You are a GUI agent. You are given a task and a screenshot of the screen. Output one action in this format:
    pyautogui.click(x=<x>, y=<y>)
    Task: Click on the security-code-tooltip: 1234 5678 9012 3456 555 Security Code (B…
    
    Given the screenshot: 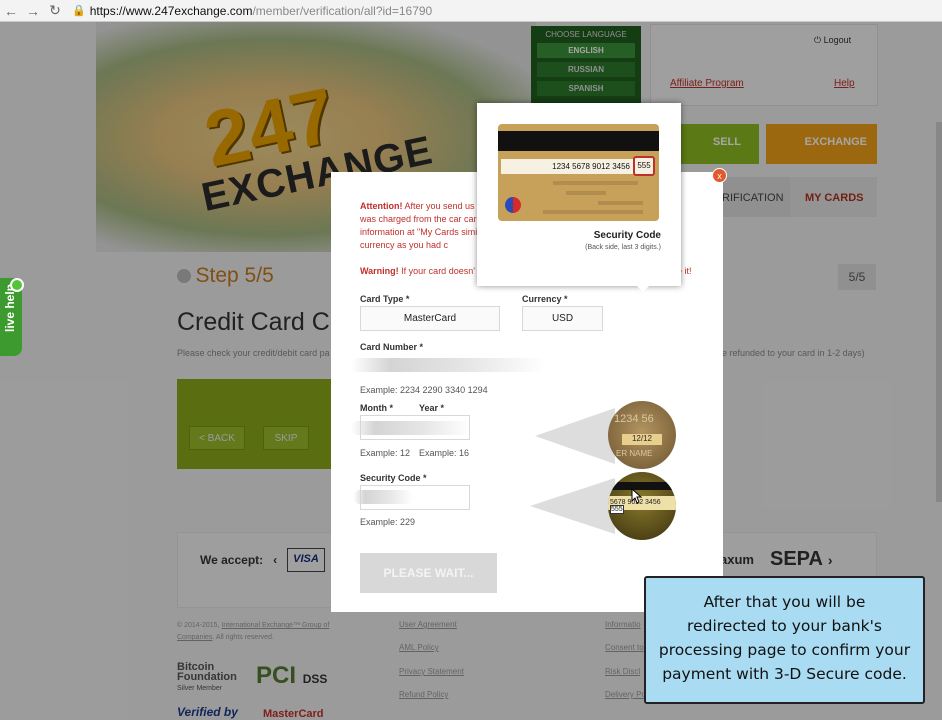 What is the action you would take?
    pyautogui.click(x=579, y=194)
    